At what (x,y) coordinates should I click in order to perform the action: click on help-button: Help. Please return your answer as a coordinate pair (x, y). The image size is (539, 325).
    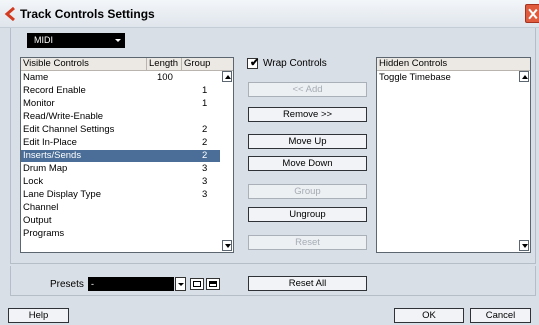
    Looking at the image, I should click on (38, 315).